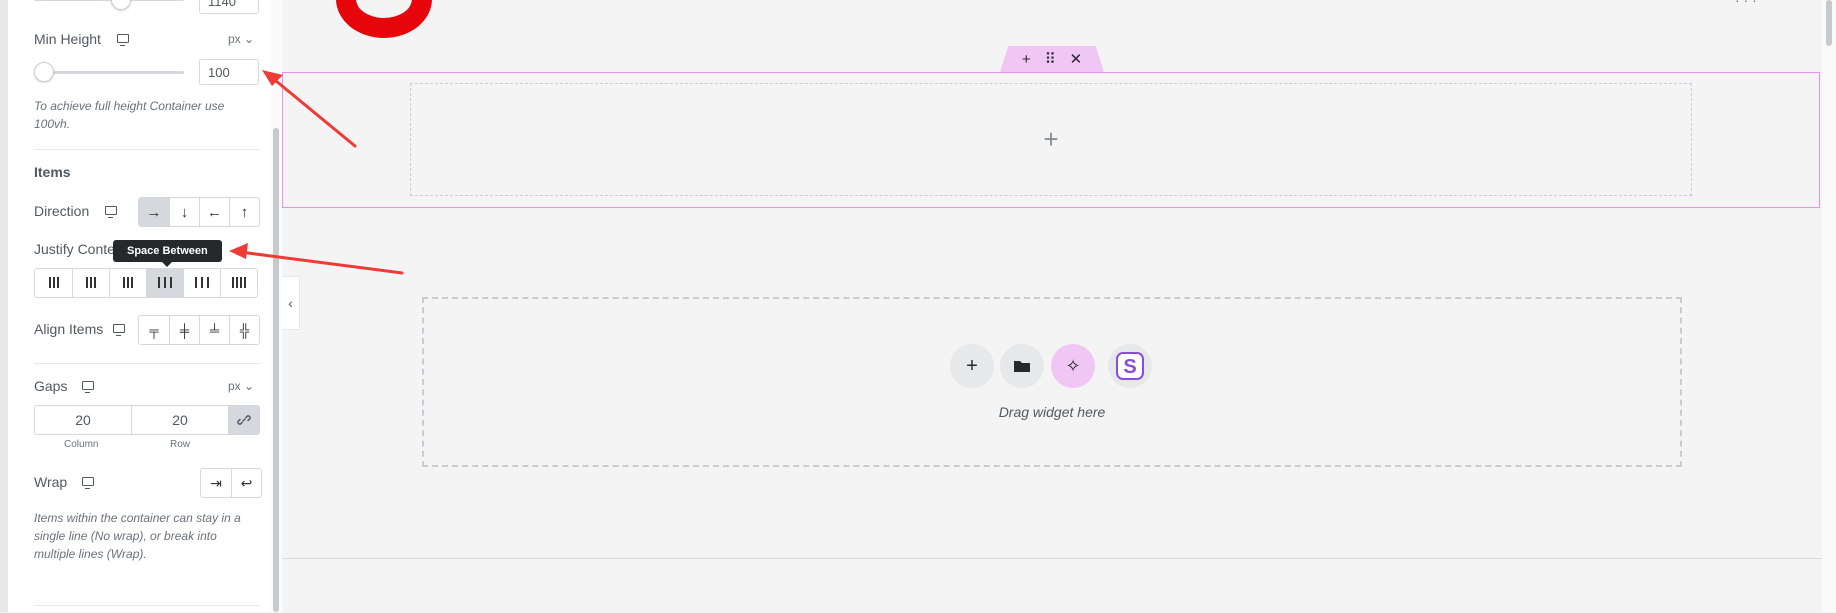  What do you see at coordinates (69, 329) in the screenshot?
I see `align-items-label: Align Items` at bounding box center [69, 329].